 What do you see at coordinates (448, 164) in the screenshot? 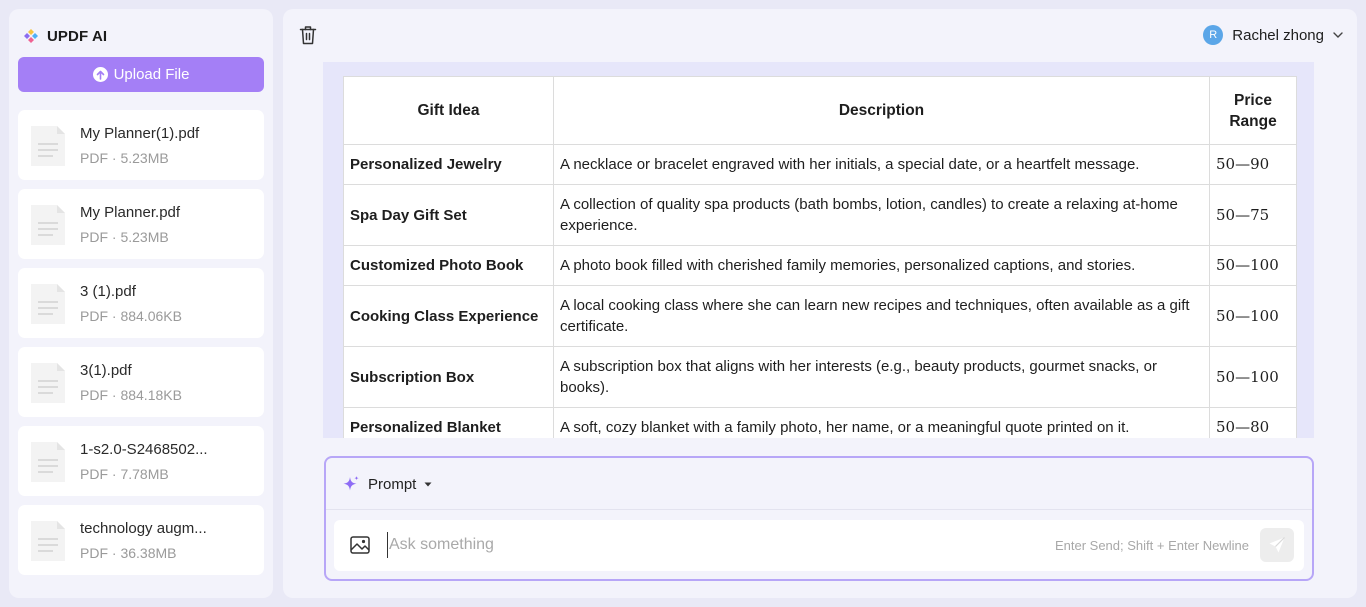
I see `gift-name-cell: Personalized Jewelry` at bounding box center [448, 164].